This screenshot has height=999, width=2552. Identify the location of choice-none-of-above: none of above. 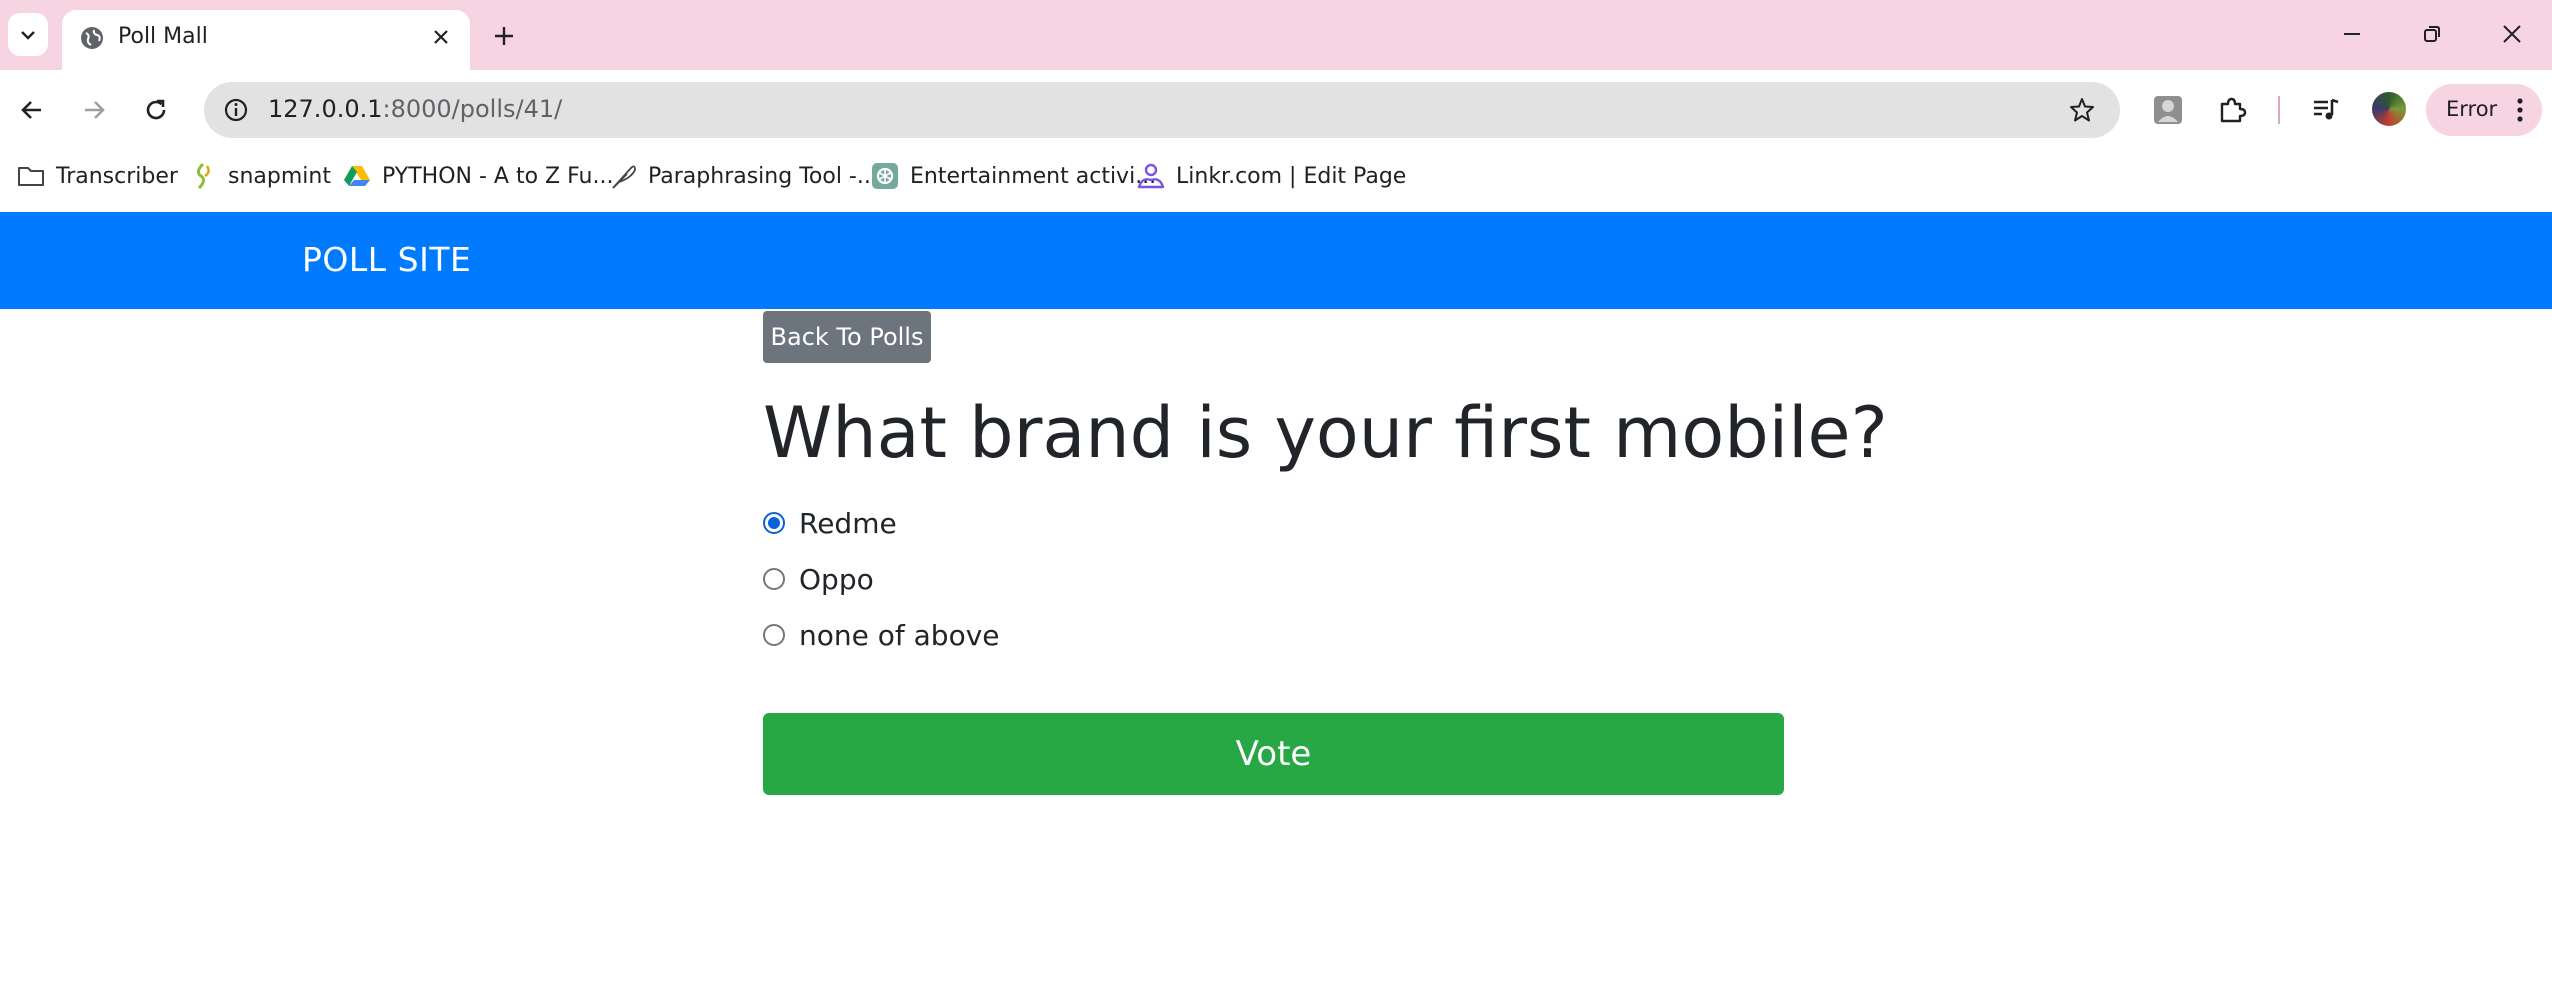
(881, 635).